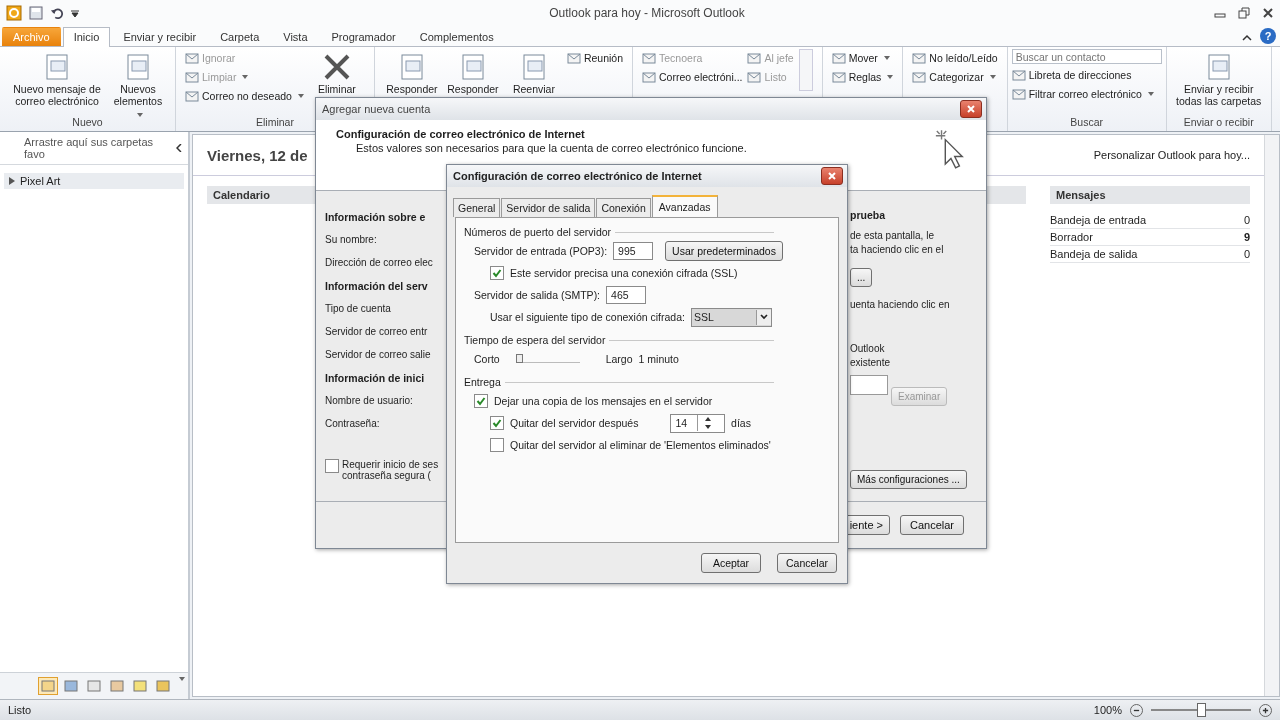  Describe the element at coordinates (1098, 220) in the screenshot. I see `folder-link: Bandeja de entrada` at that location.